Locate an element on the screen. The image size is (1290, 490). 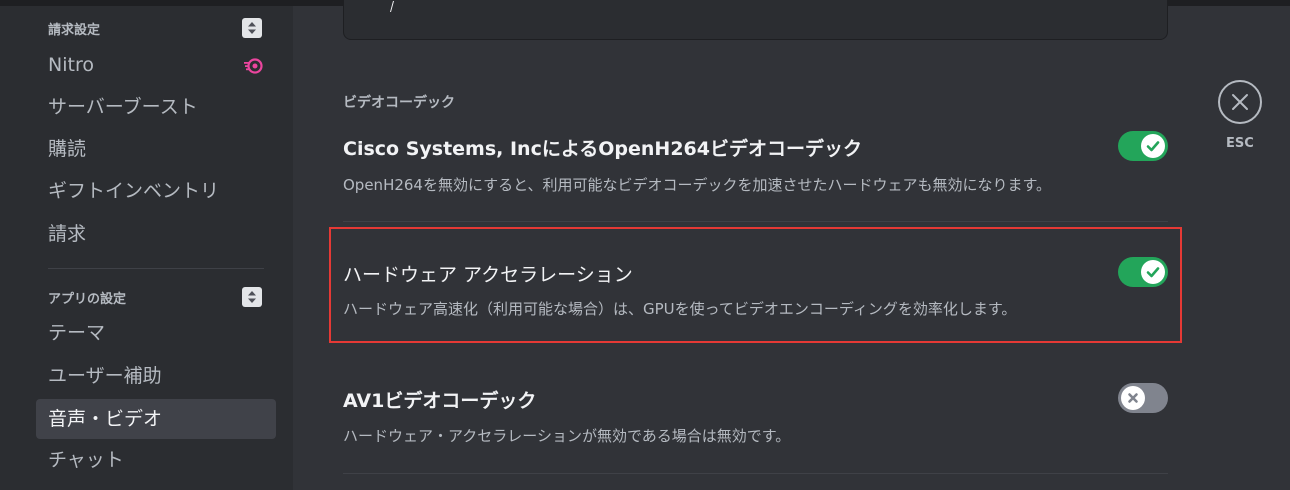
sidebar-item-label: 購読 is located at coordinates (67, 149).